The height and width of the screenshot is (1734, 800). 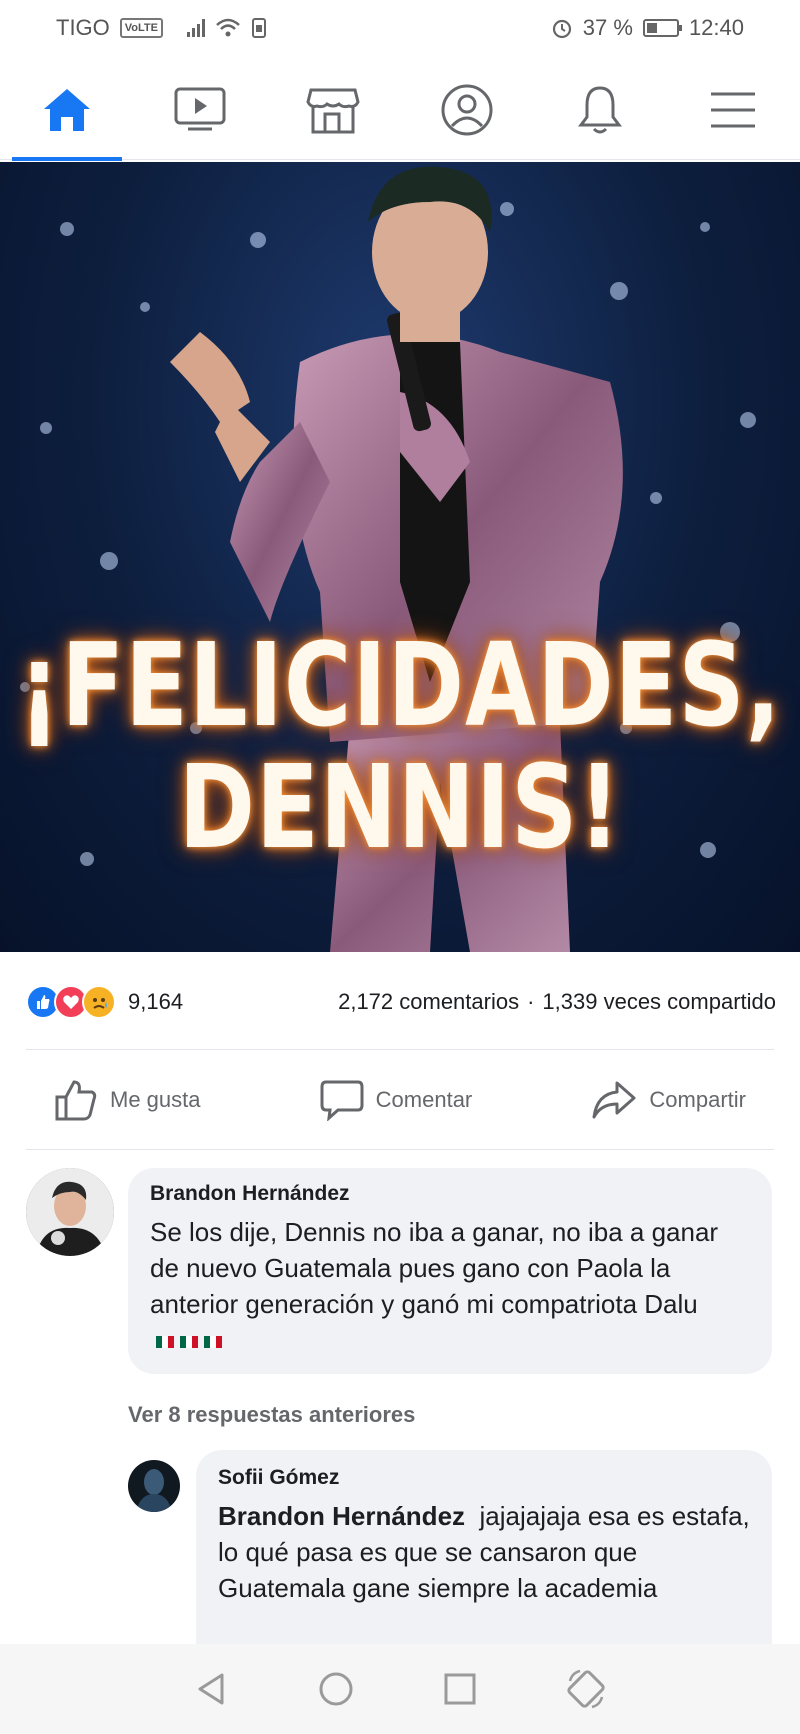 I want to click on reply-avatar, so click(x=154, y=1486).